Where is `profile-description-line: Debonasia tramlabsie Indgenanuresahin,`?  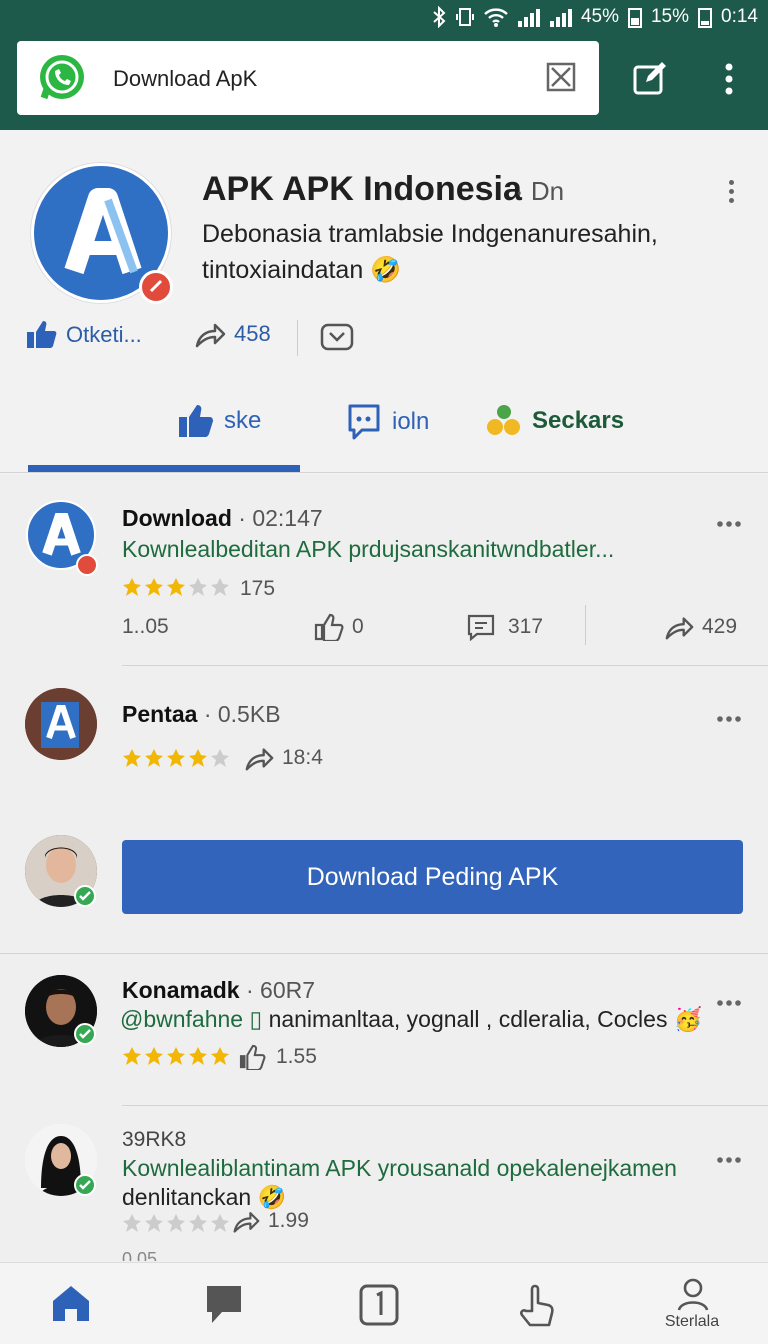
profile-description-line: Debonasia tramlabsie Indgenanuresahin, is located at coordinates (430, 234).